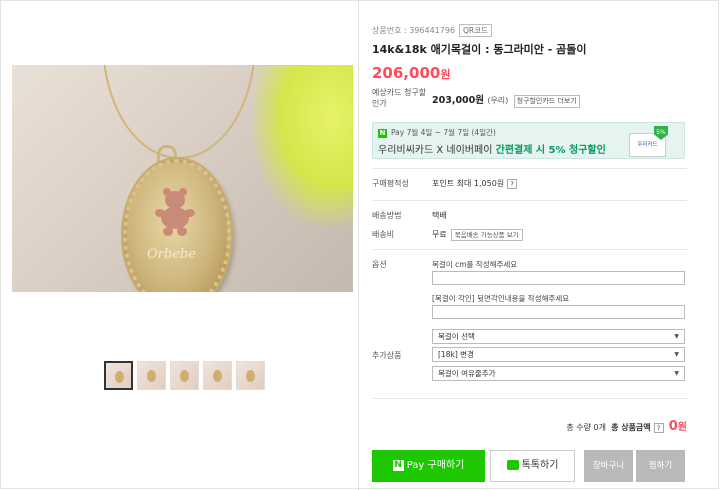  I want to click on product-number: 상품번호 : 396441796 QR코드, so click(432, 30).